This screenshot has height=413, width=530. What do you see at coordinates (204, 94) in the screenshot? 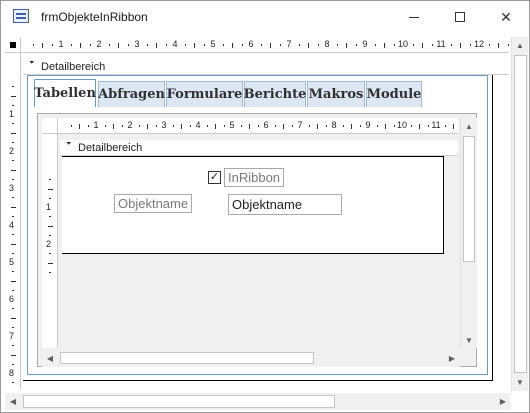
I see `tab-formulare: Formulare` at bounding box center [204, 94].